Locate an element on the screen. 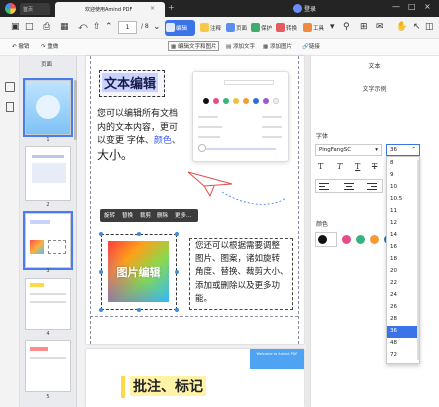 Image resolution: width=439 pixels, height=407 pixels. share-icon: ⤺ is located at coordinates (83, 27).